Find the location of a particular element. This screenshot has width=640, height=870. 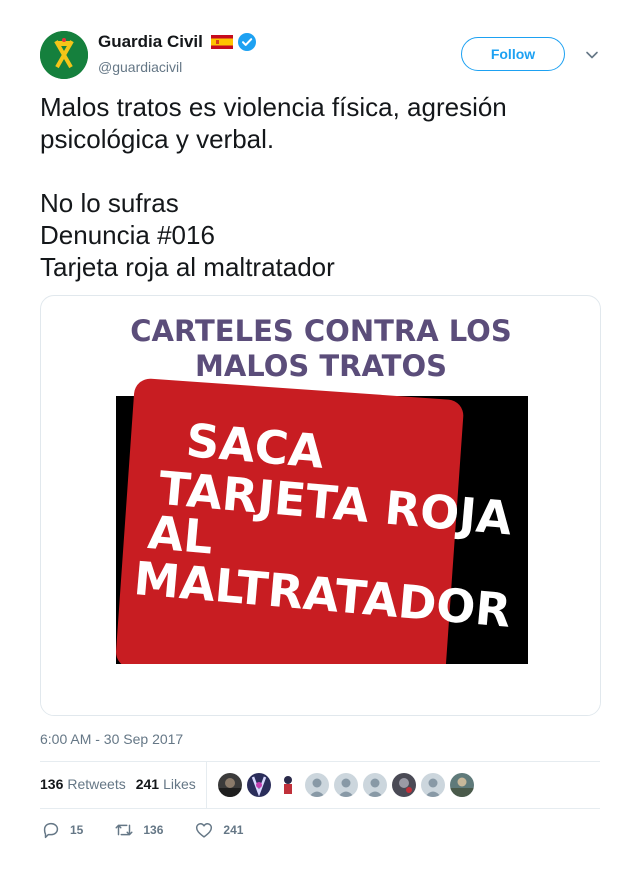

liker-avatars is located at coordinates (348, 785).